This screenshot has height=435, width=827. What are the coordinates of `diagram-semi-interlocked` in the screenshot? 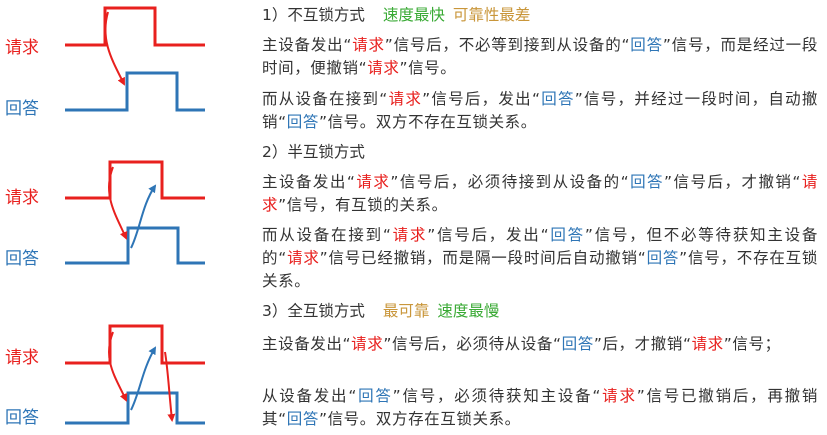 It's located at (135, 212).